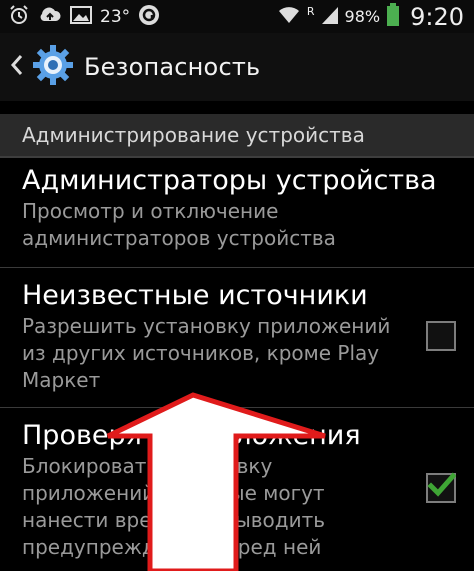 This screenshot has height=571, width=474. Describe the element at coordinates (201, 353) in the screenshot. I see `setting-summary-line: из других источников, кроме Play` at that location.